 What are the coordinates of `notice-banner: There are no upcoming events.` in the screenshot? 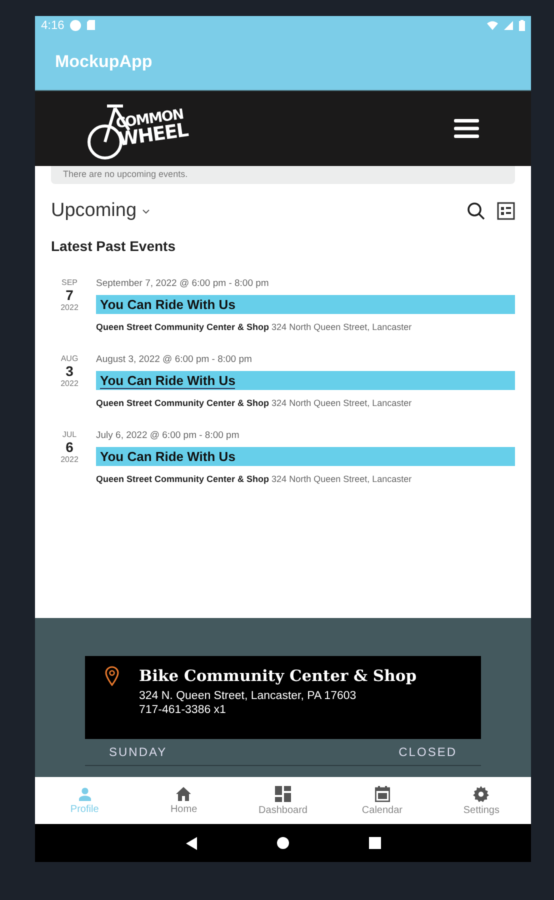 It's located at (283, 175).